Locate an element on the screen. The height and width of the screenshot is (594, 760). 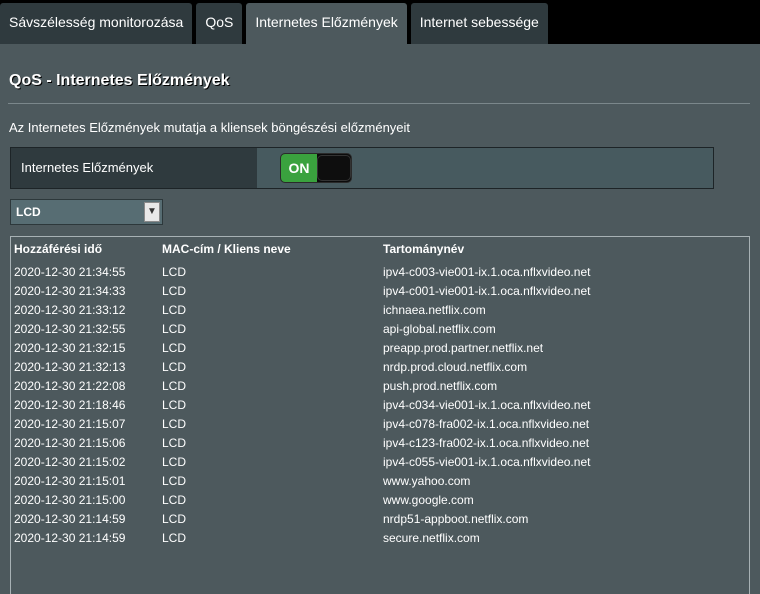
toggle-knob is located at coordinates (334, 168).